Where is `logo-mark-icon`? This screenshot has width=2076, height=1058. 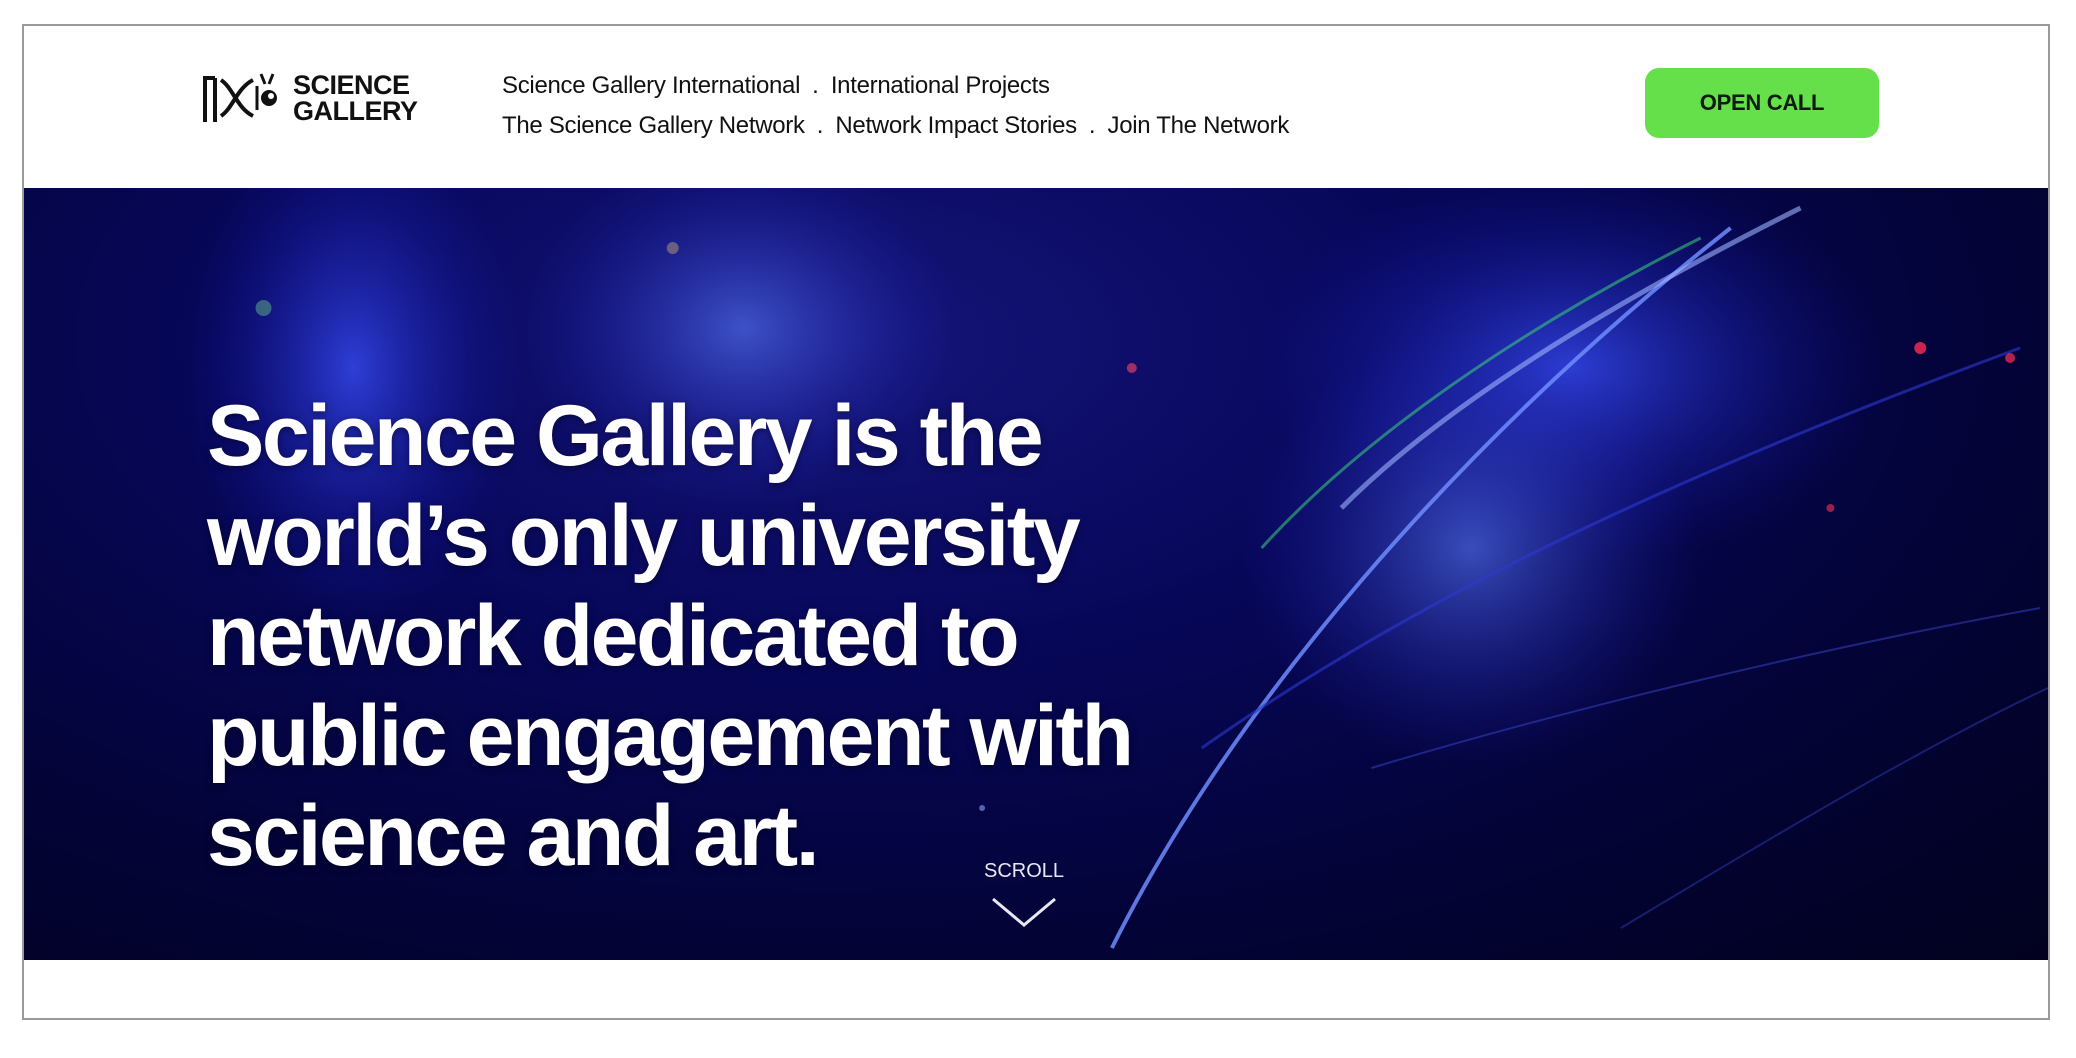 logo-mark-icon is located at coordinates (240, 97).